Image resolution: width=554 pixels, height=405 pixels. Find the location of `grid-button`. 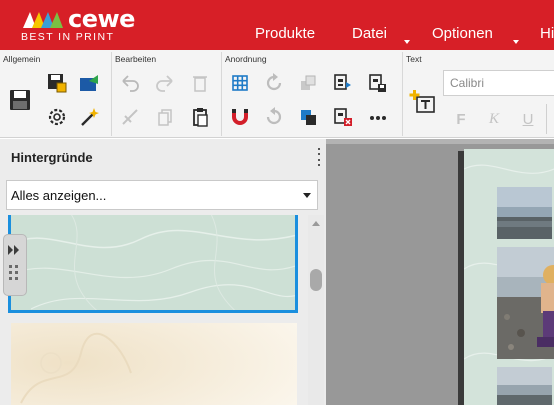

grid-button is located at coordinates (240, 83).